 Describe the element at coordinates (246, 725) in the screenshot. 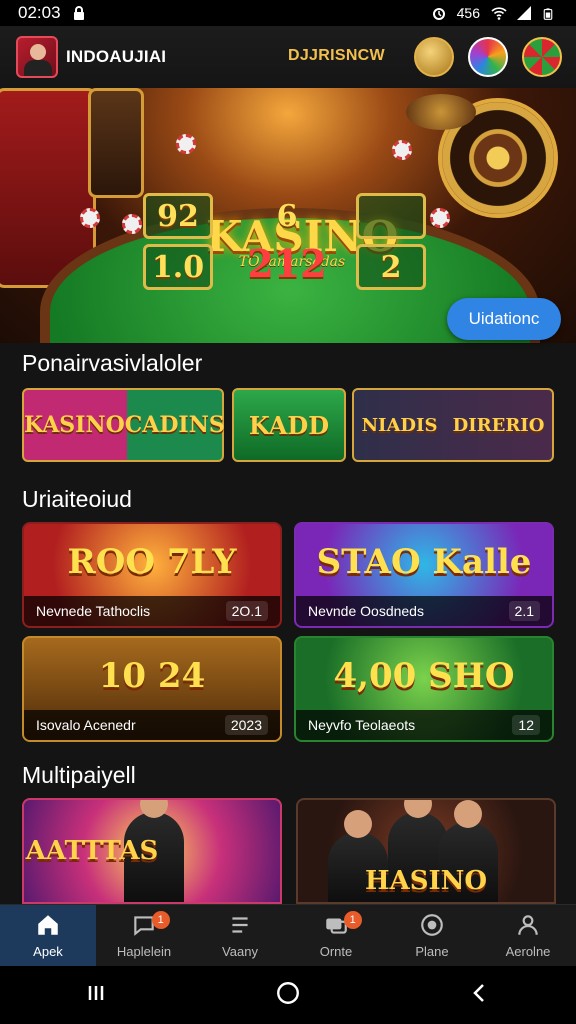

I see `game-card-count: 2023` at that location.